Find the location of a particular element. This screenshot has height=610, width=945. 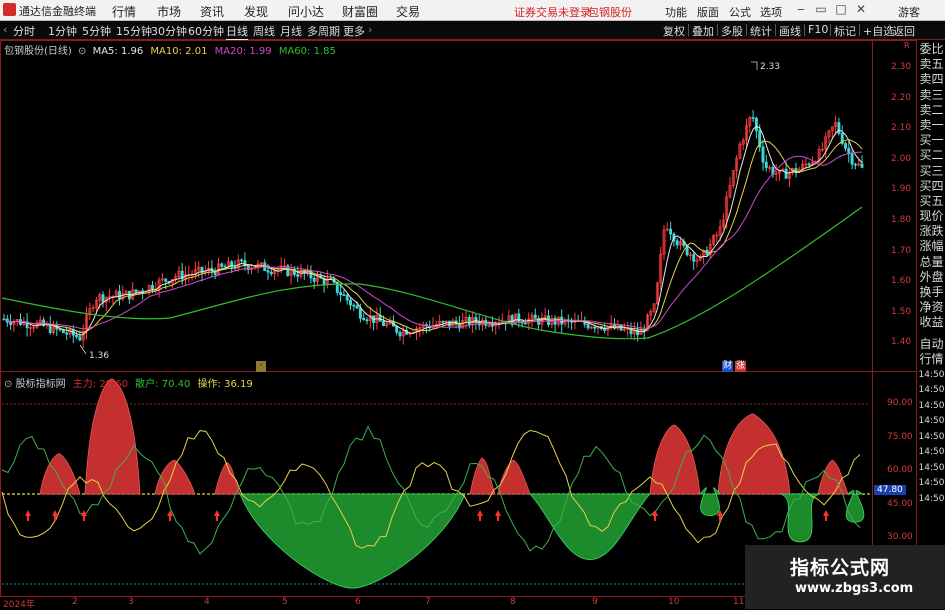

ma10-value: MA10: 2.01 is located at coordinates (179, 51).